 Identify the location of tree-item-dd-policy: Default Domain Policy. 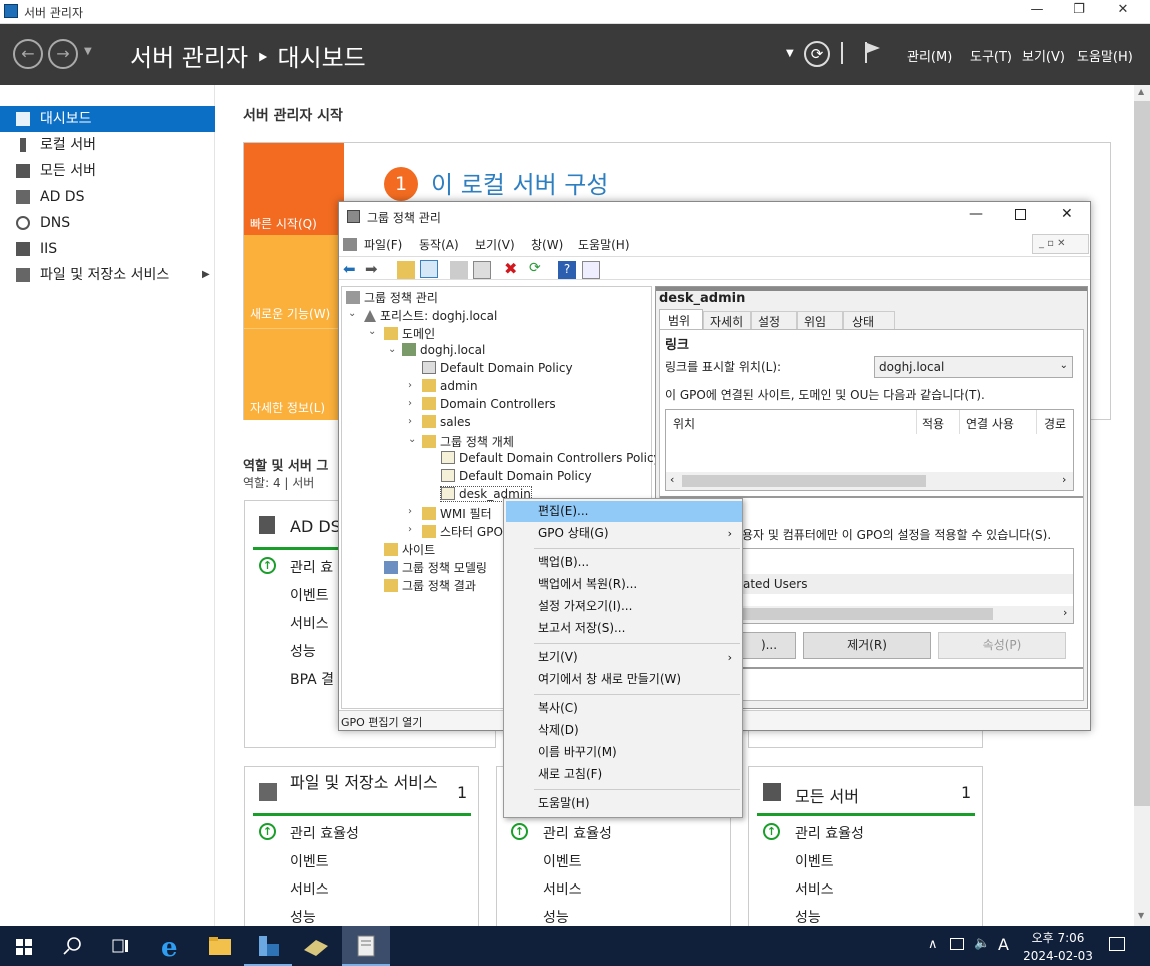
(516, 476).